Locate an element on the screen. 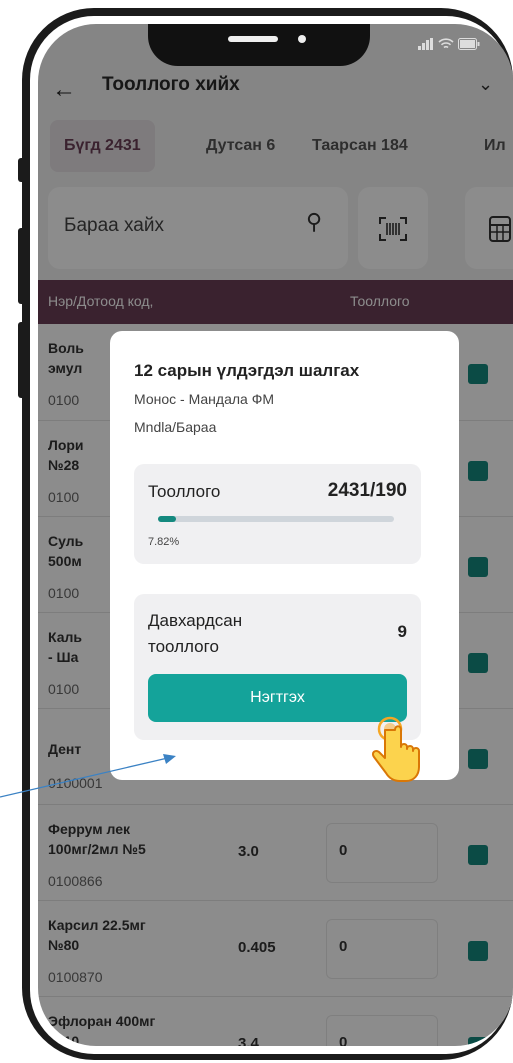 Image resolution: width=513 pixels, height=1063 pixels. dialog-title: 12 сарын үлдэгдэл шалгах is located at coordinates (247, 370).